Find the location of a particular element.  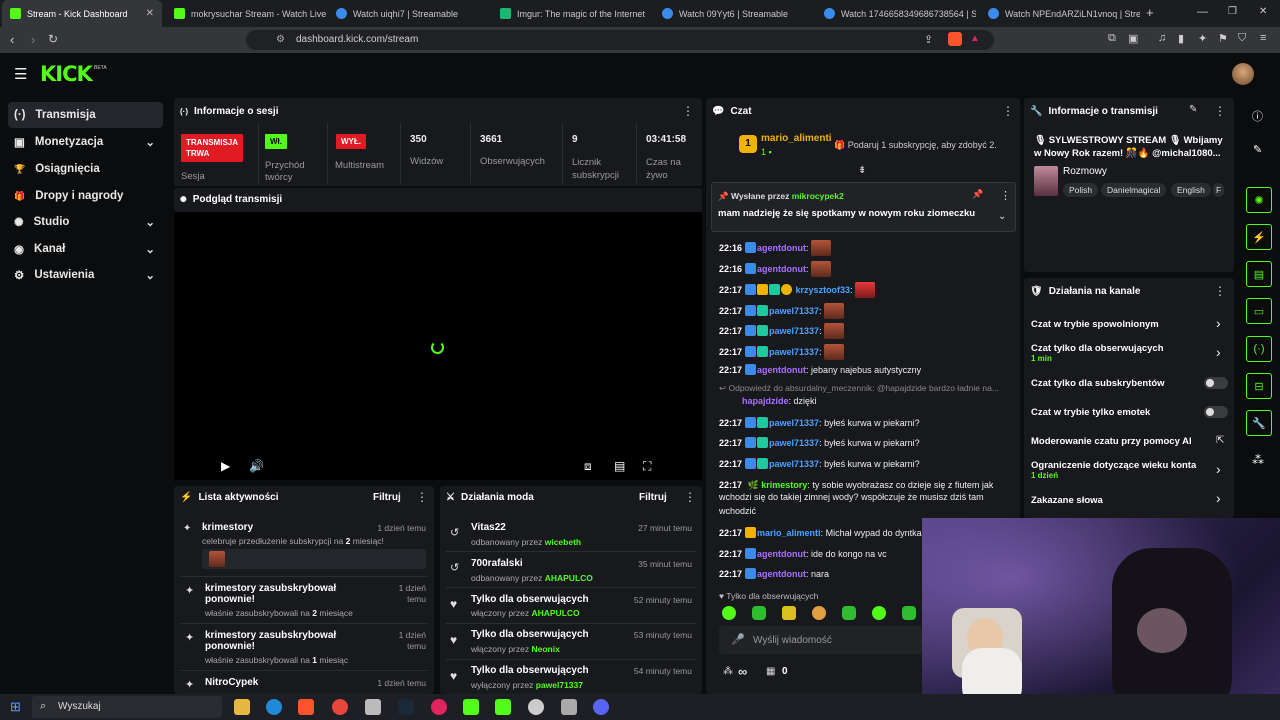

forward-icon: › is located at coordinates (33, 39).